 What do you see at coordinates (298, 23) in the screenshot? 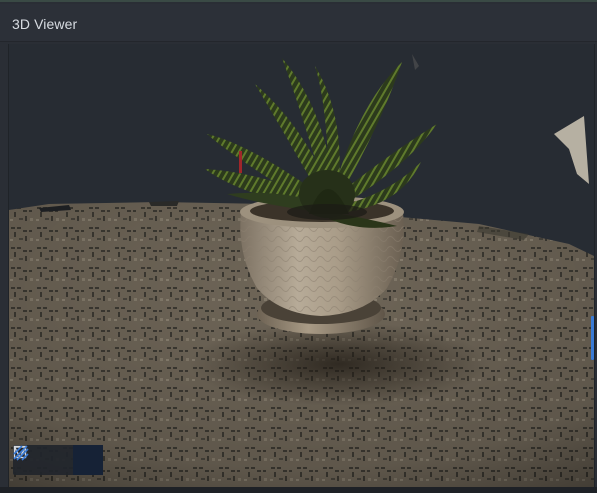
I see `title-bar: 3D Viewer` at bounding box center [298, 23].